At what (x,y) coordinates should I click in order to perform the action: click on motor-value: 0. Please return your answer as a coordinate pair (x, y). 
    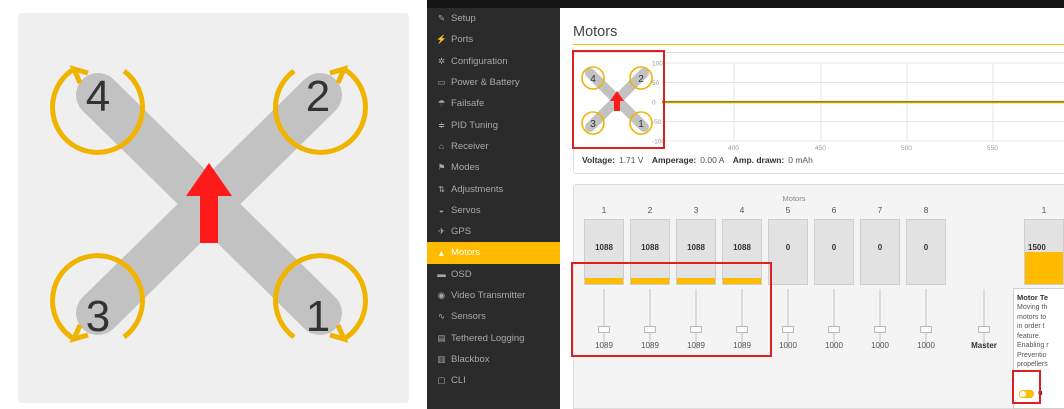
    Looking at the image, I should click on (834, 247).